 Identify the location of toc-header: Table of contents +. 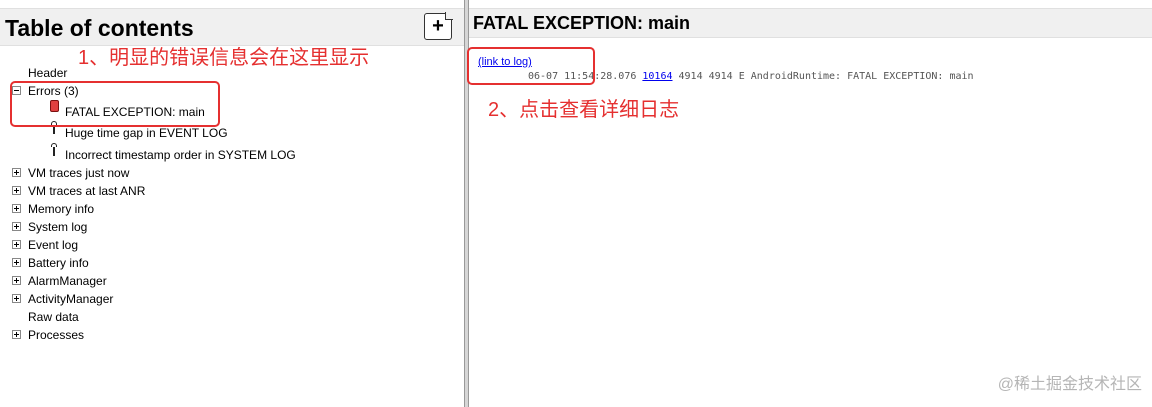
(232, 27).